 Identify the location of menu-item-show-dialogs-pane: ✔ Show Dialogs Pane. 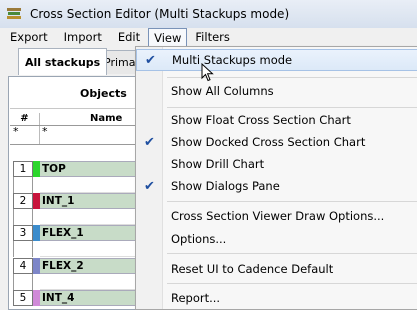
(276, 186).